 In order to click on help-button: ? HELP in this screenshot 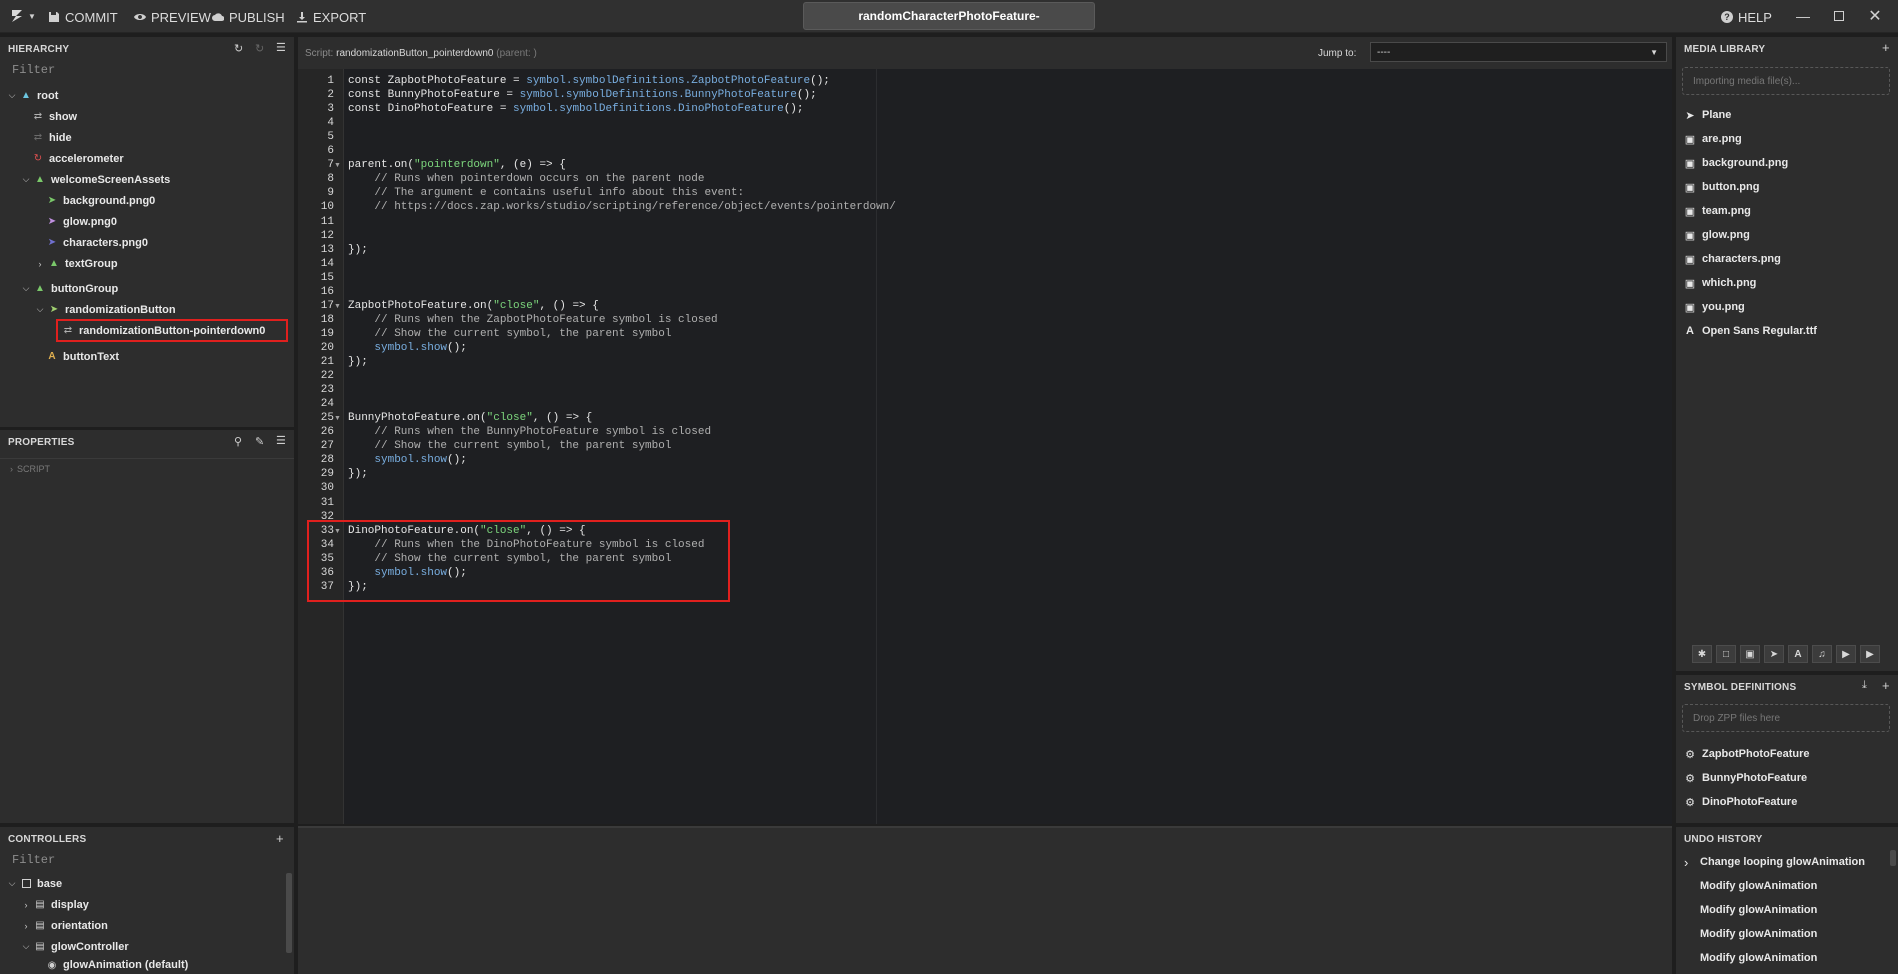, I will do `click(1746, 17)`.